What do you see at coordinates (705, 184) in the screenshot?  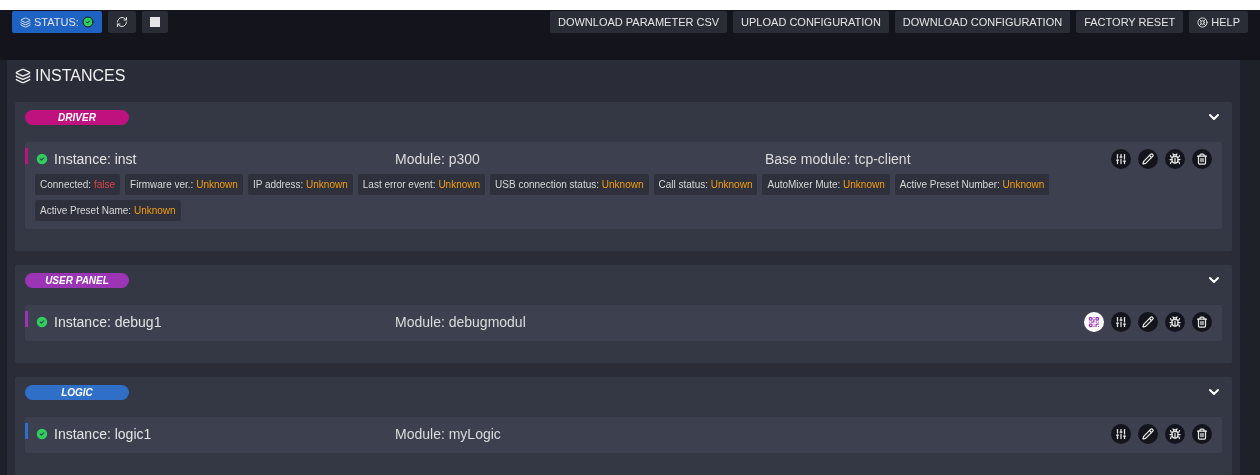 I see `property-chip: Call status: Unknown` at bounding box center [705, 184].